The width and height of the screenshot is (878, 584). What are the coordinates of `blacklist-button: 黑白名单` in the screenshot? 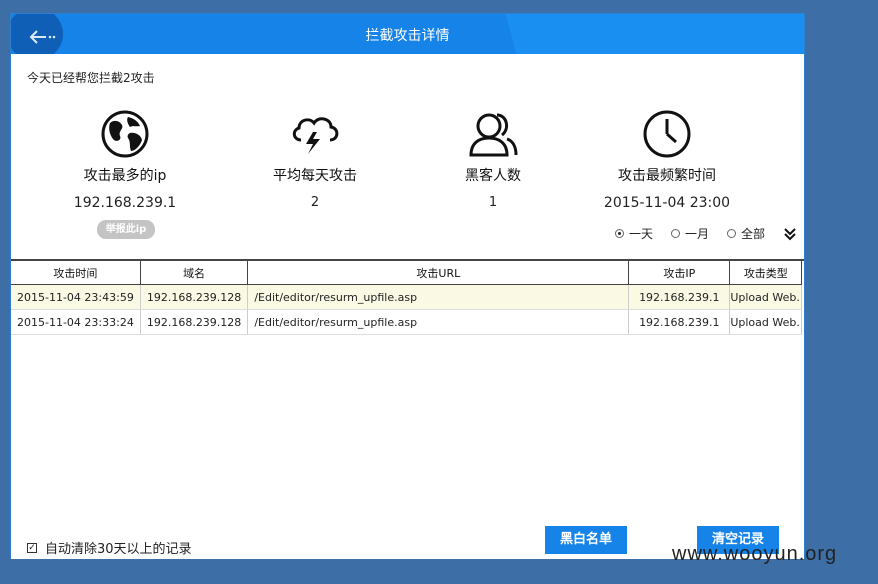 It's located at (586, 540).